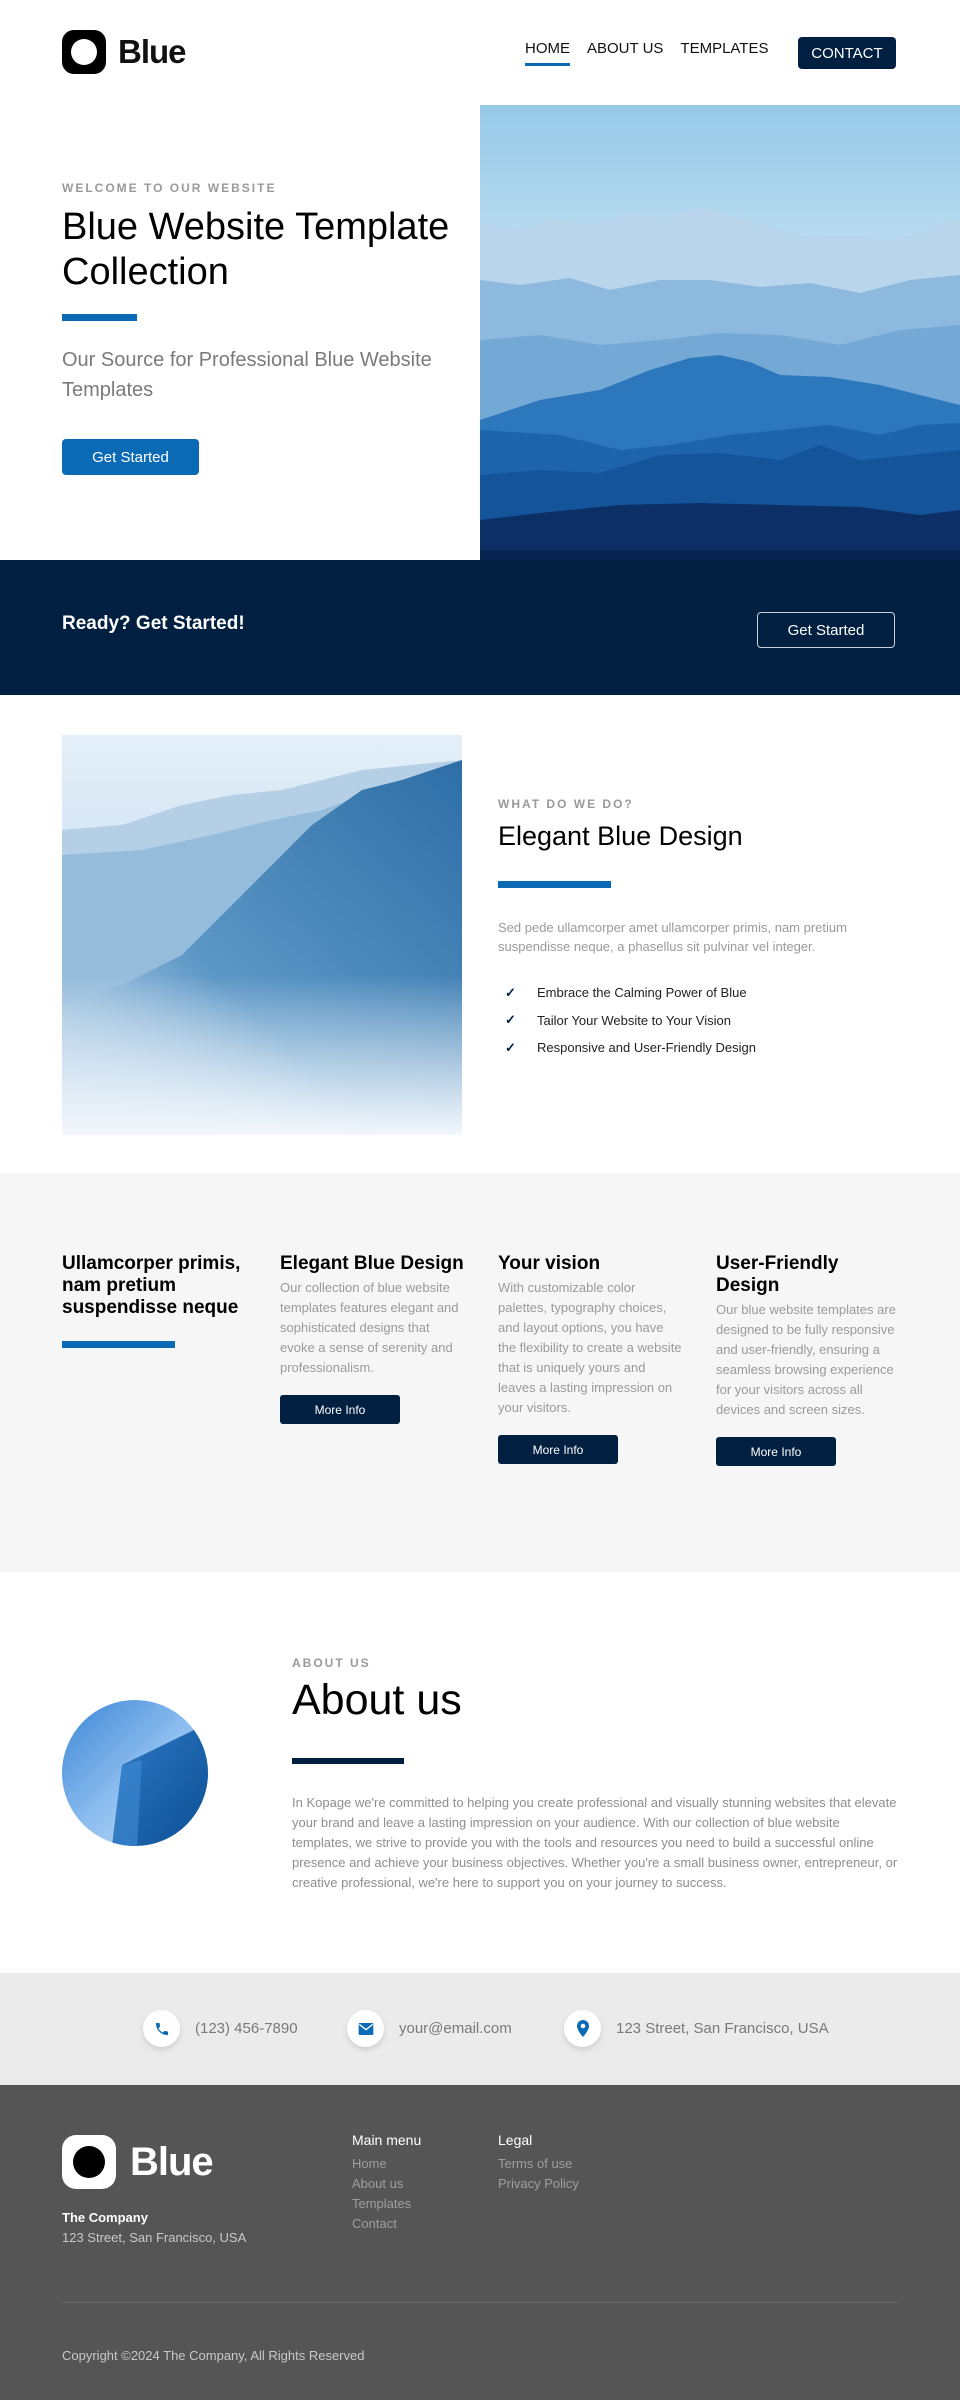  What do you see at coordinates (847, 53) in the screenshot?
I see `contact-button: CONTACT` at bounding box center [847, 53].